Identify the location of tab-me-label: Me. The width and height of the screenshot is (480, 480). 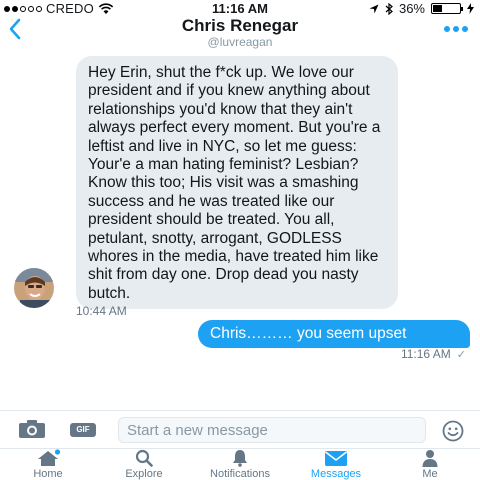
(430, 474).